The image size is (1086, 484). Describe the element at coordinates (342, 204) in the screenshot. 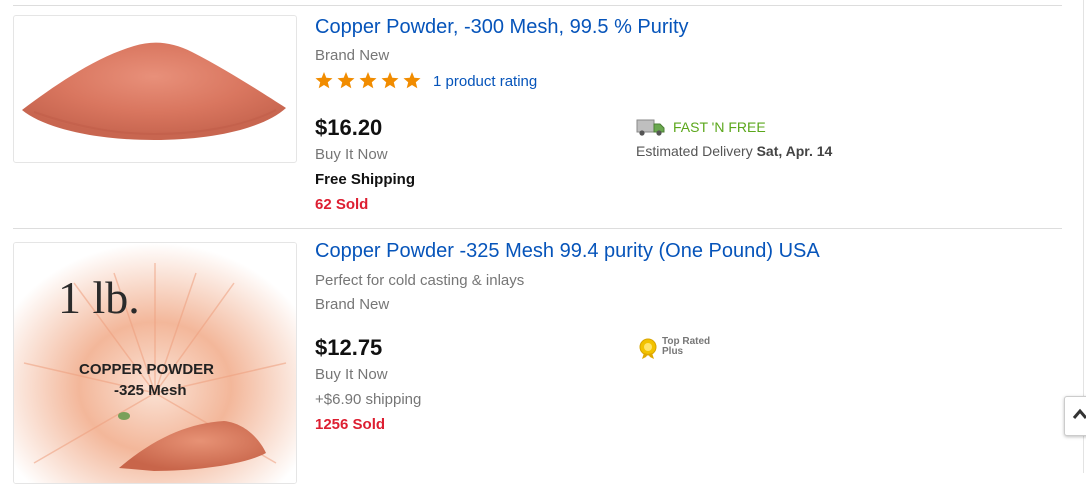

I see `sold-count: 62 Sold` at that location.